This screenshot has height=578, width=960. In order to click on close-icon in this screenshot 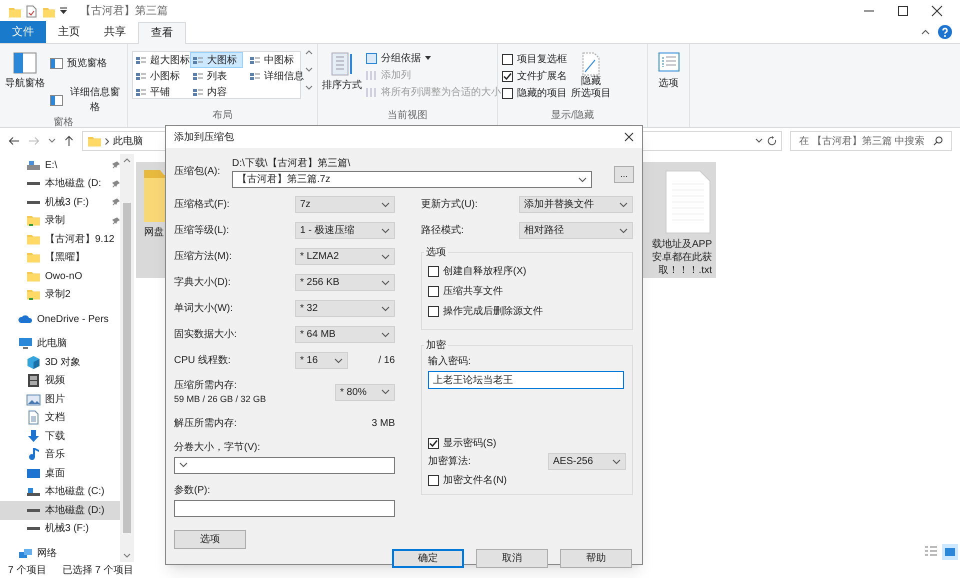, I will do `click(629, 137)`.